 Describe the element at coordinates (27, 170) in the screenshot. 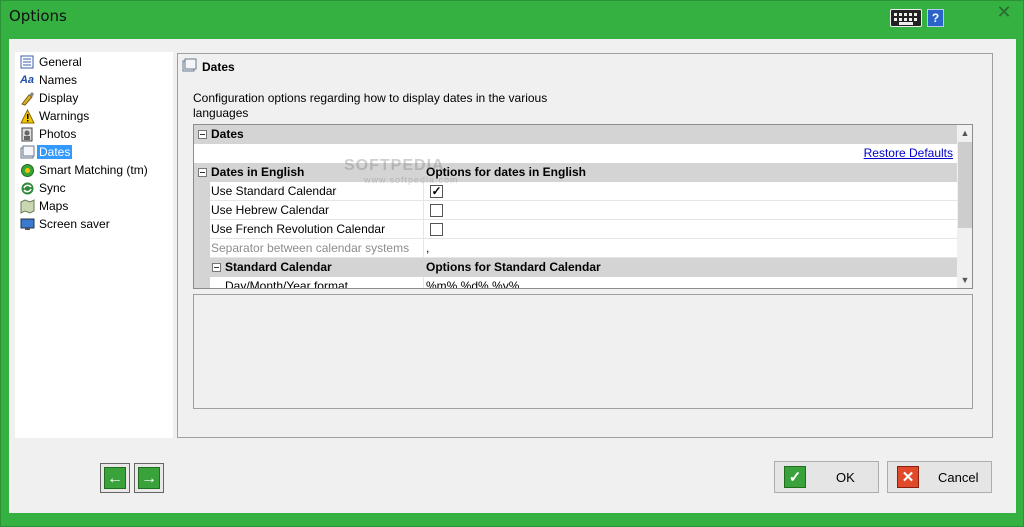

I see `smart-matching-icon` at that location.